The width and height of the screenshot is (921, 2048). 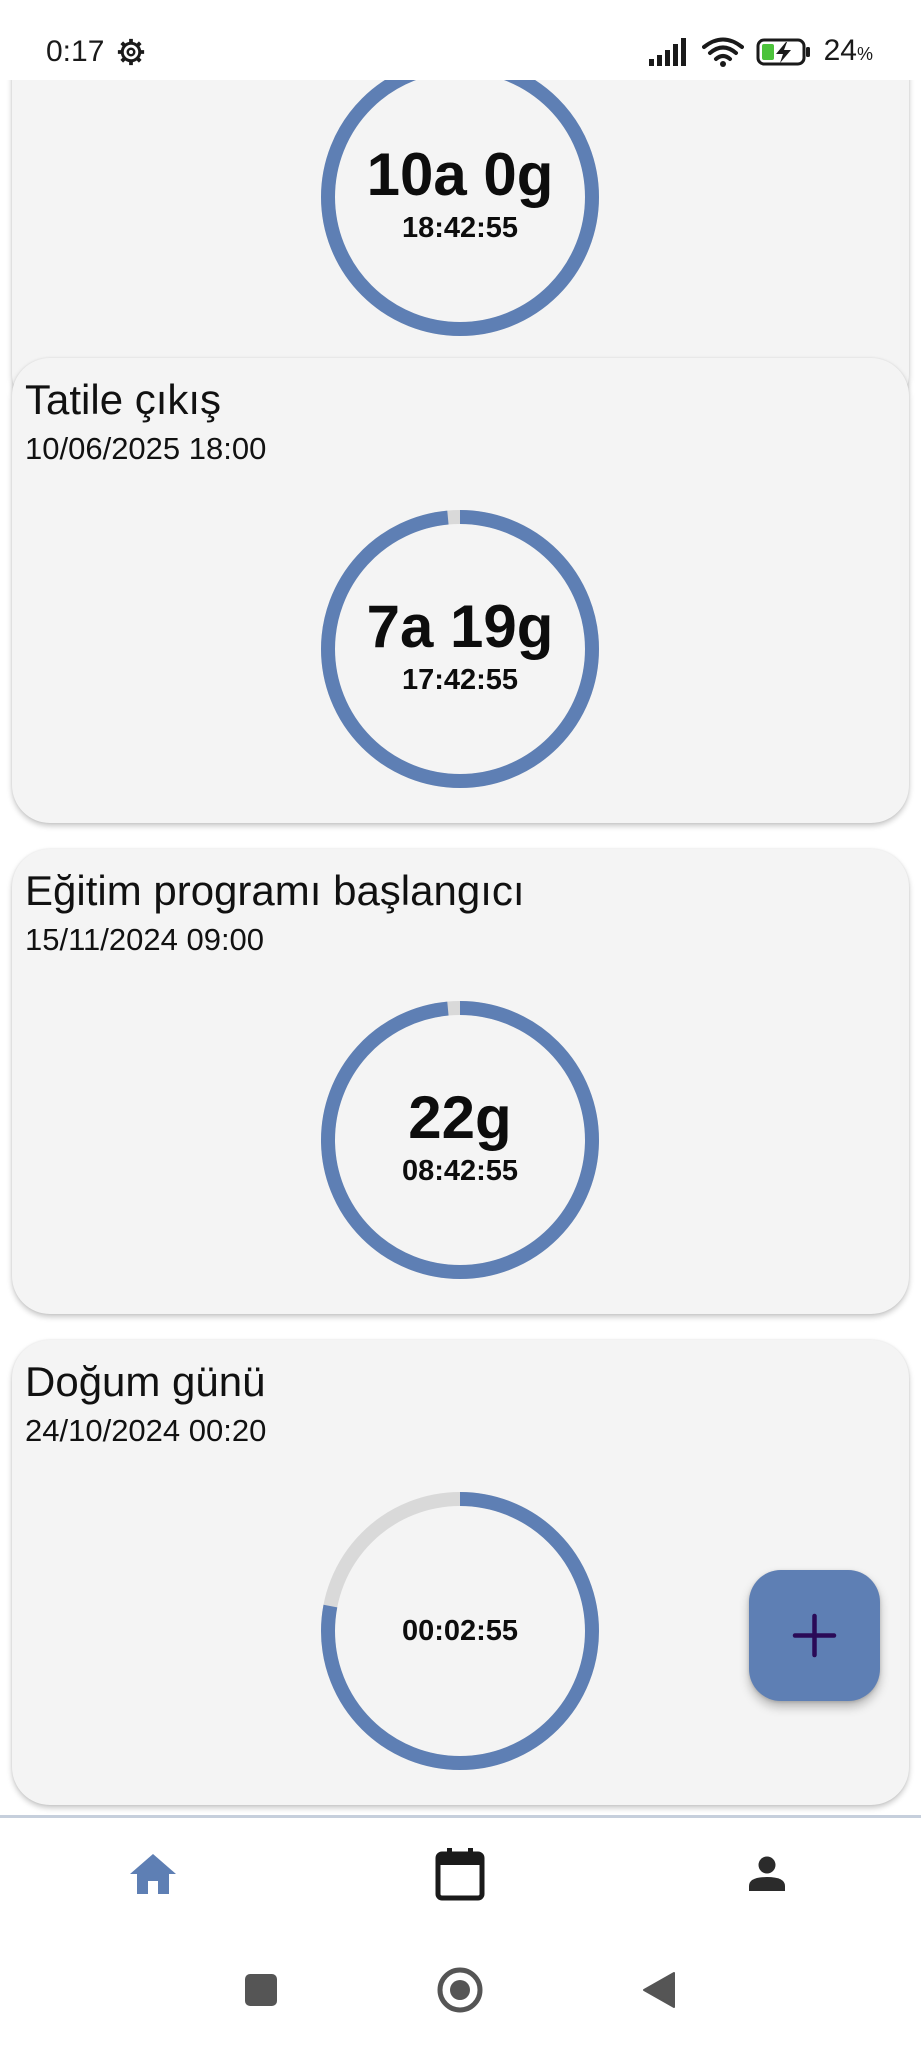 What do you see at coordinates (460, 680) in the screenshot?
I see `countdown-time: 17:42:55` at bounding box center [460, 680].